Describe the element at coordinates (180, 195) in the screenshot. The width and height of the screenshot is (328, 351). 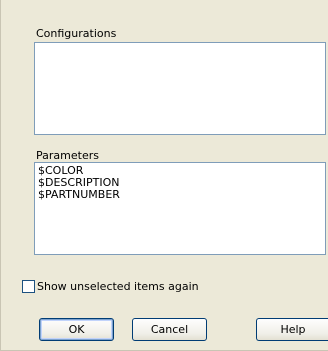
I see `list-item: $PARTNUMBER` at that location.